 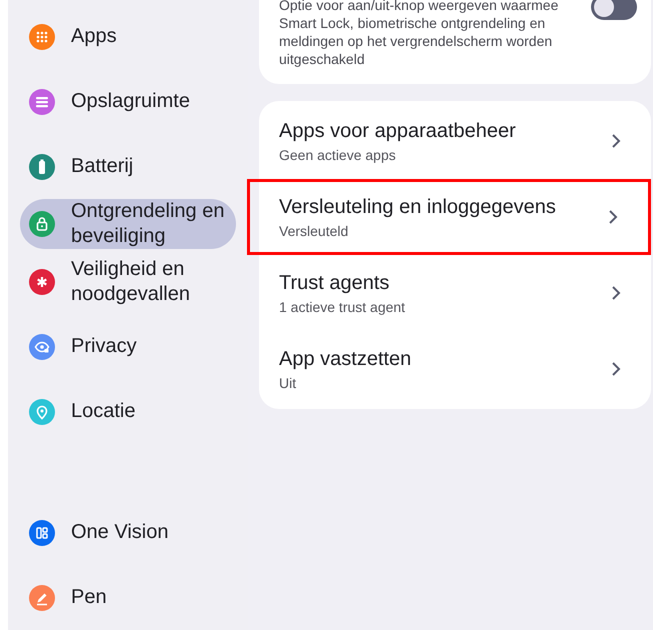 I want to click on item-title: Versleuteling en inloggegevens, so click(x=417, y=206).